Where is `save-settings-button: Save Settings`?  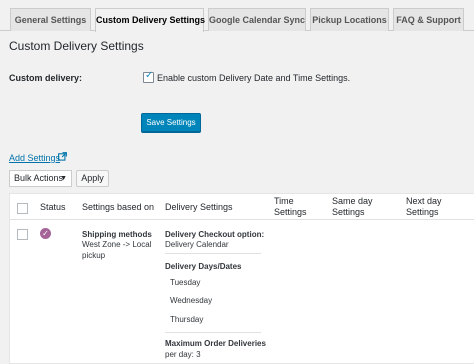
save-settings-button: Save Settings is located at coordinates (171, 122).